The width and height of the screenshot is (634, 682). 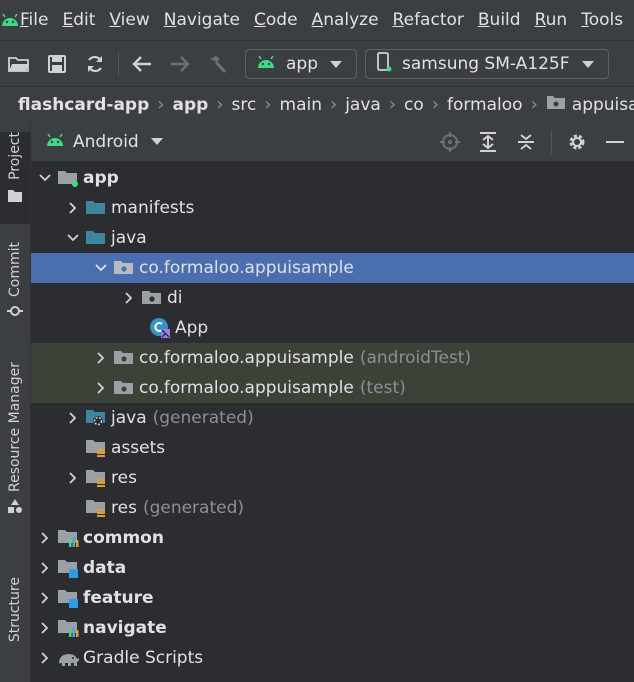 What do you see at coordinates (68, 178) in the screenshot?
I see `module-folder-icon` at bounding box center [68, 178].